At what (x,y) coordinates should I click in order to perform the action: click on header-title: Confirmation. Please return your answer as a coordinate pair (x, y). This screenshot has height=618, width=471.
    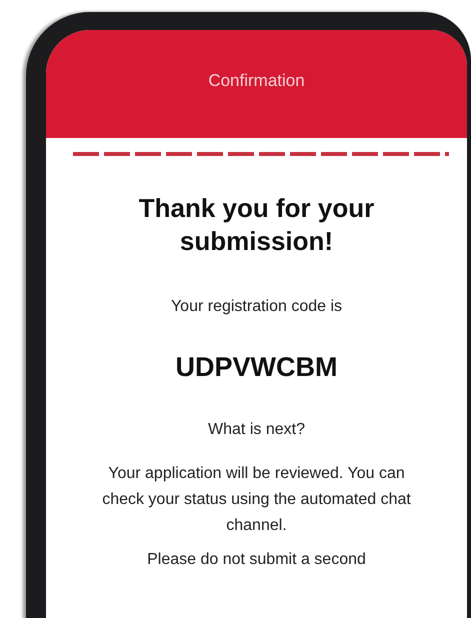
    Looking at the image, I should click on (256, 81).